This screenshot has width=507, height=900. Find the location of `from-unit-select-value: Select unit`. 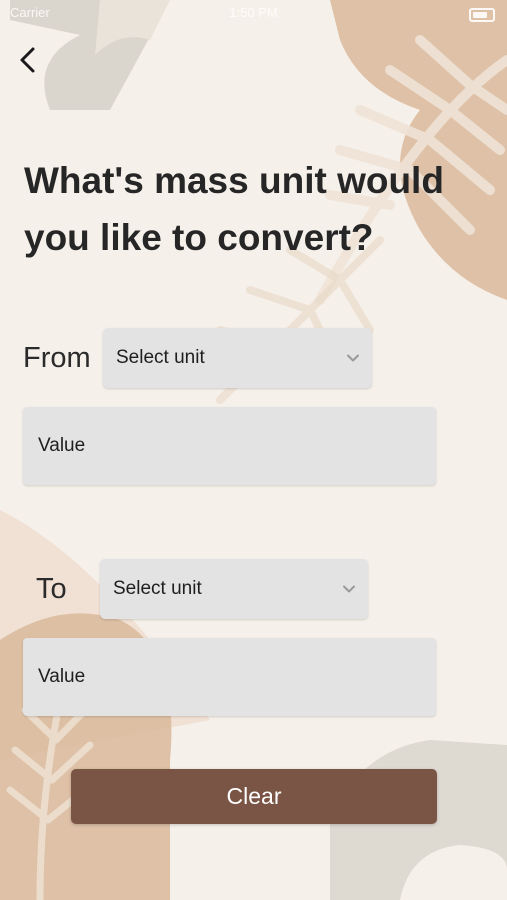

from-unit-select-value: Select unit is located at coordinates (160, 357).